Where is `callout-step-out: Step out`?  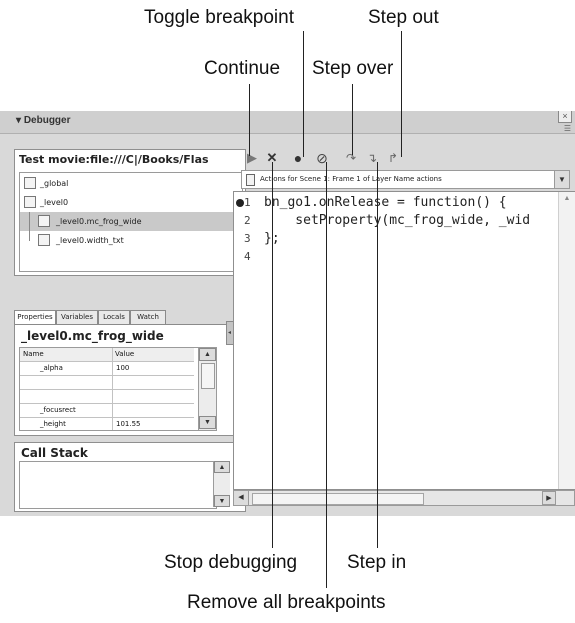 callout-step-out: Step out is located at coordinates (403, 17).